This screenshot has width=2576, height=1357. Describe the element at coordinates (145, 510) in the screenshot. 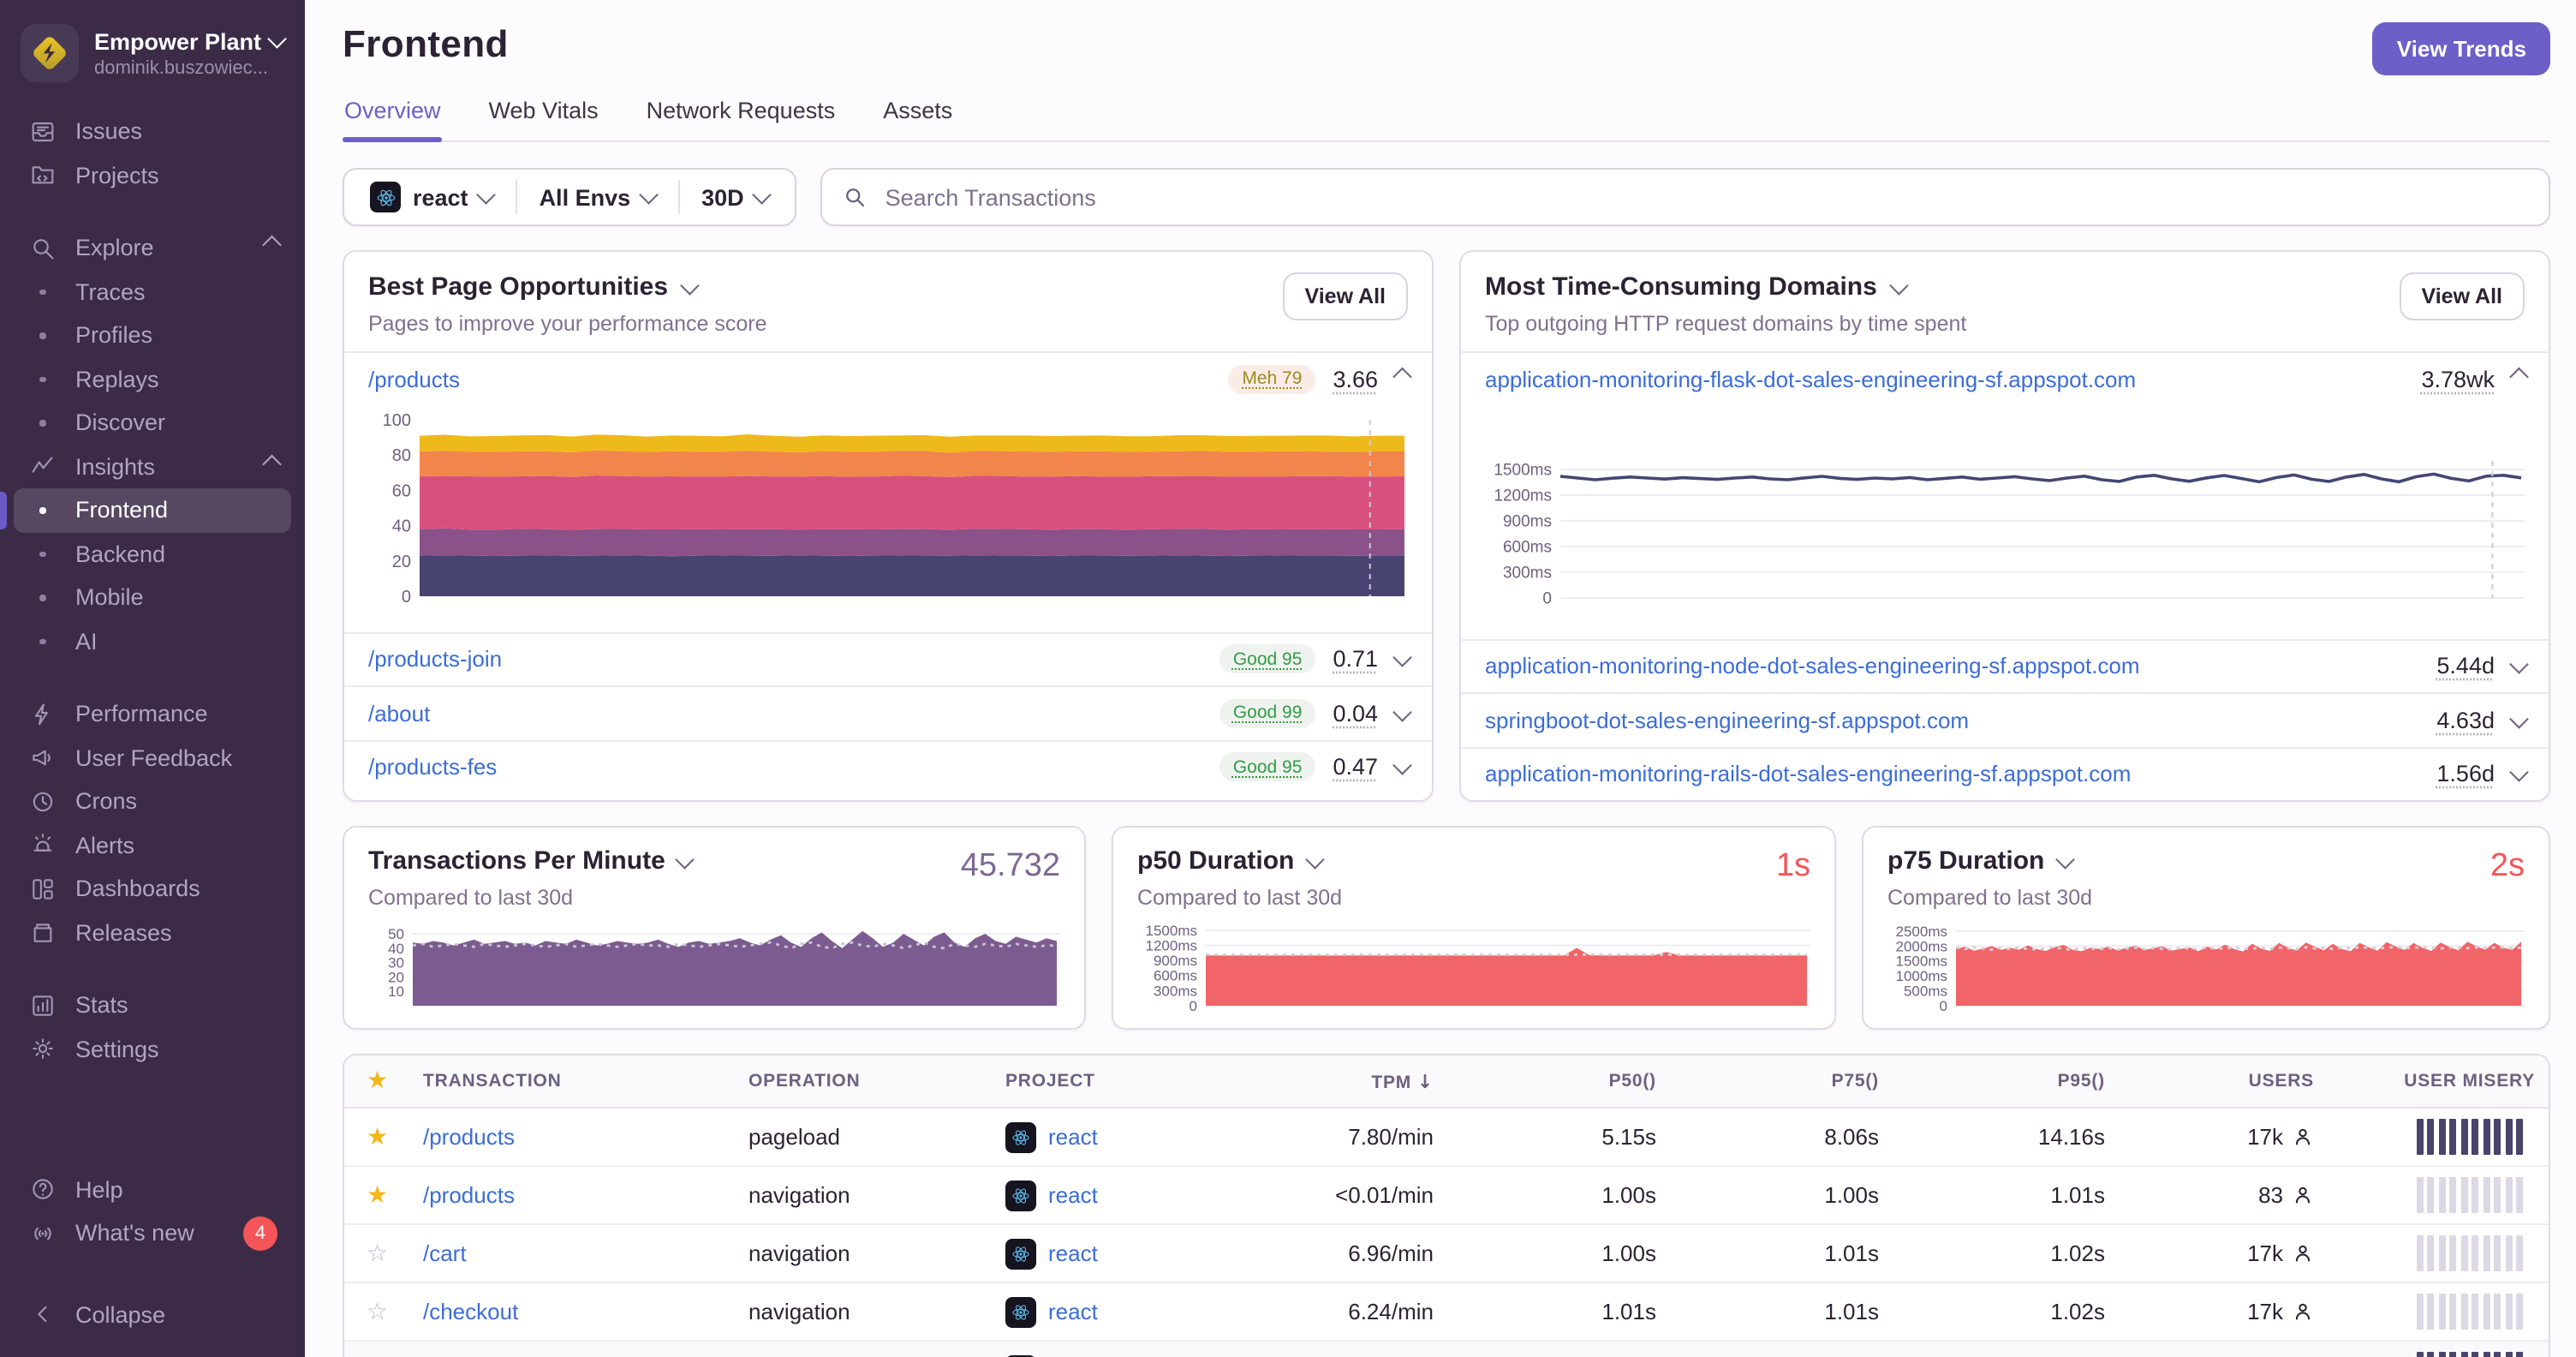

I see `sidebar-item-frontend: Frontend` at that location.